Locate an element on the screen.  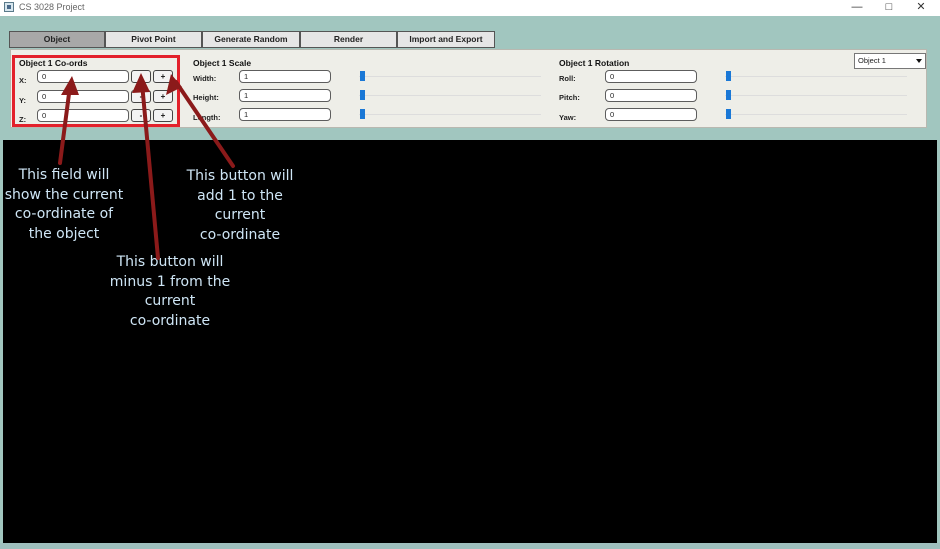
rotation-yaw-slider-thumb is located at coordinates (728, 114).